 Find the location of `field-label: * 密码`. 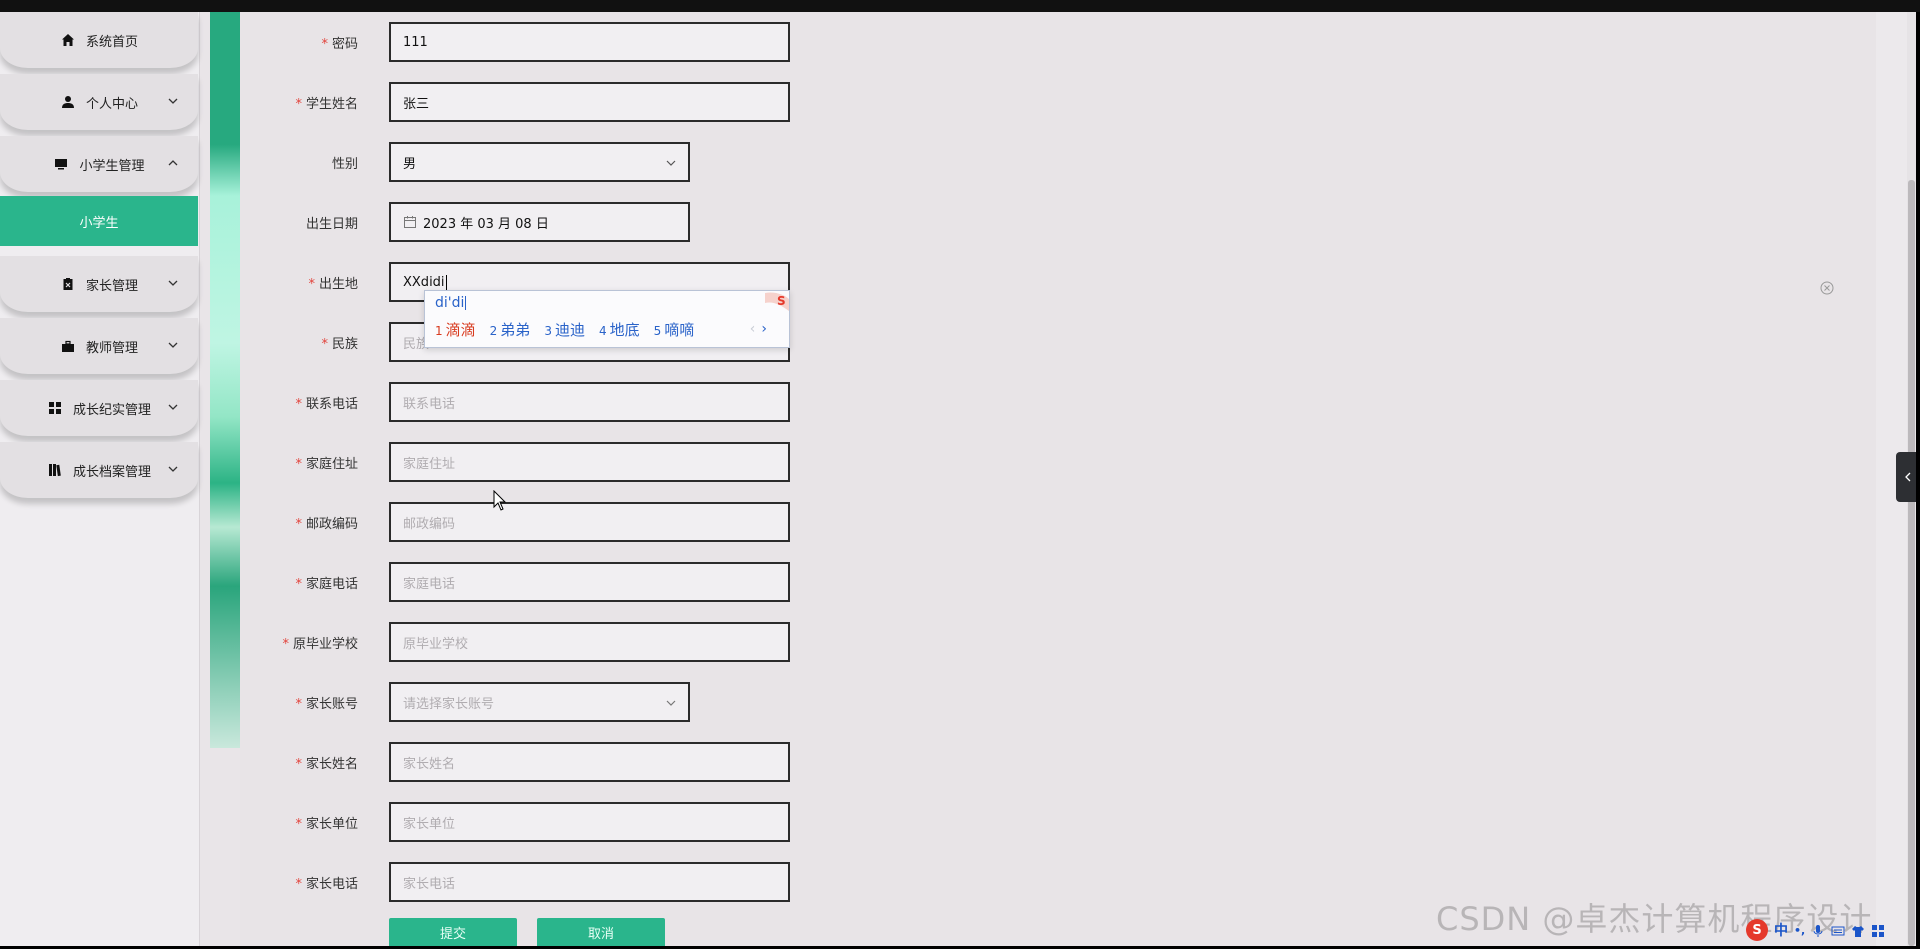

field-label: * 密码 is located at coordinates (339, 44).